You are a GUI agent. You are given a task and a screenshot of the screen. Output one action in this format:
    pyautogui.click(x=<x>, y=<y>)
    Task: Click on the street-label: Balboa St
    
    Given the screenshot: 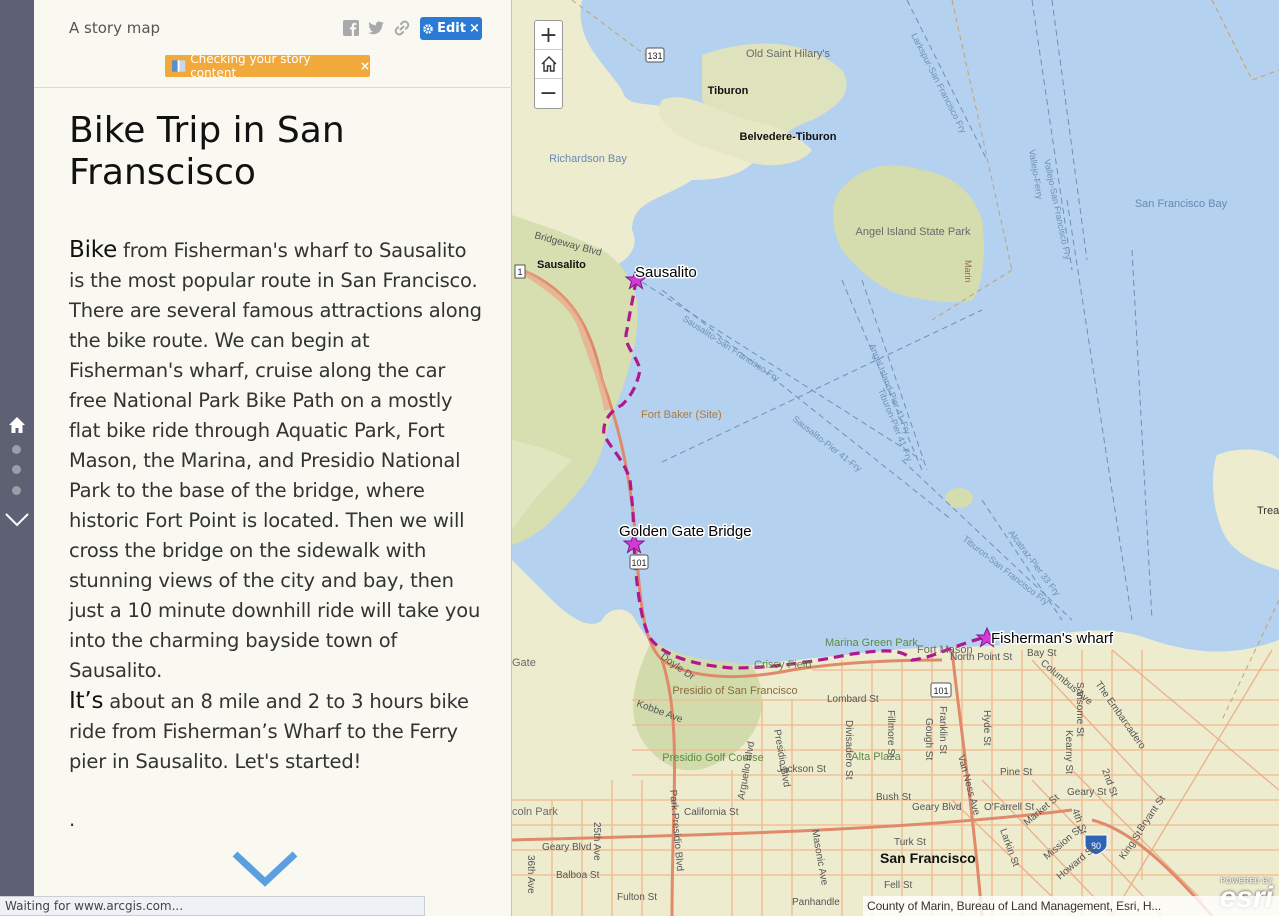 What is the action you would take?
    pyautogui.click(x=578, y=875)
    